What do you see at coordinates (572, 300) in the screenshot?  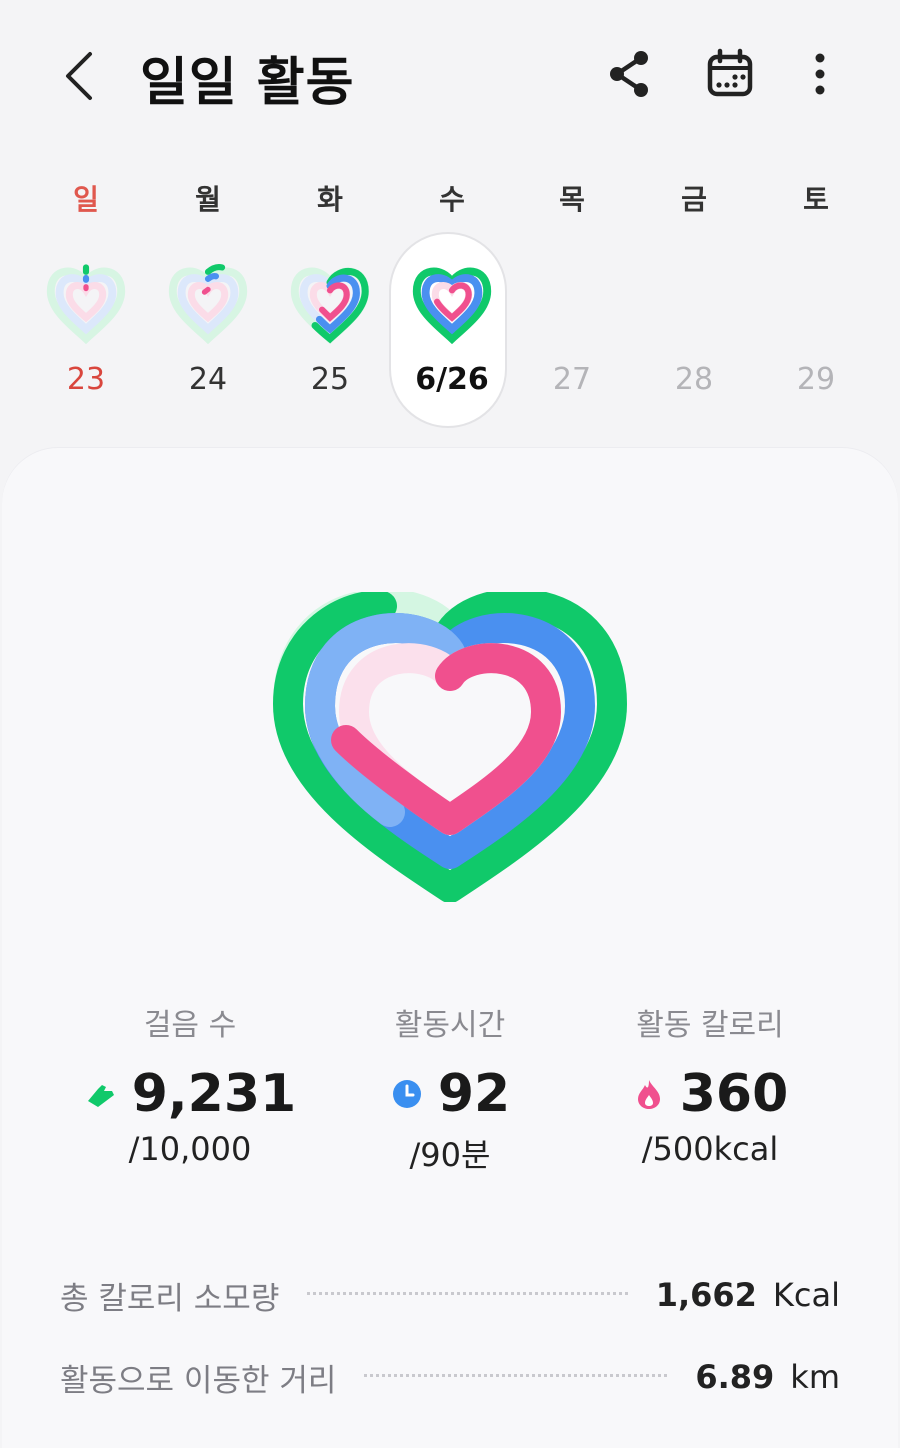 I see `day-thursday: 목 27` at bounding box center [572, 300].